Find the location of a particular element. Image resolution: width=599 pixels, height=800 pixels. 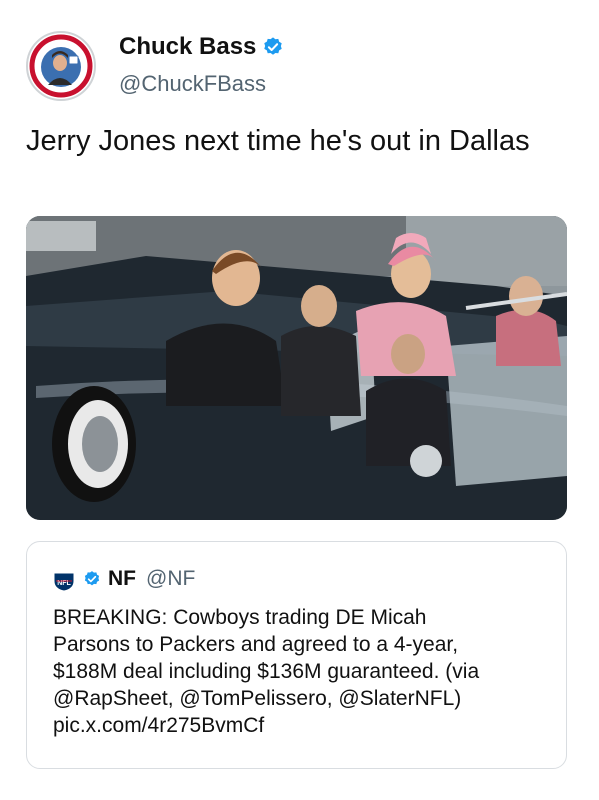

nfl-shield-logo-icon: NFL is located at coordinates (64, 579).